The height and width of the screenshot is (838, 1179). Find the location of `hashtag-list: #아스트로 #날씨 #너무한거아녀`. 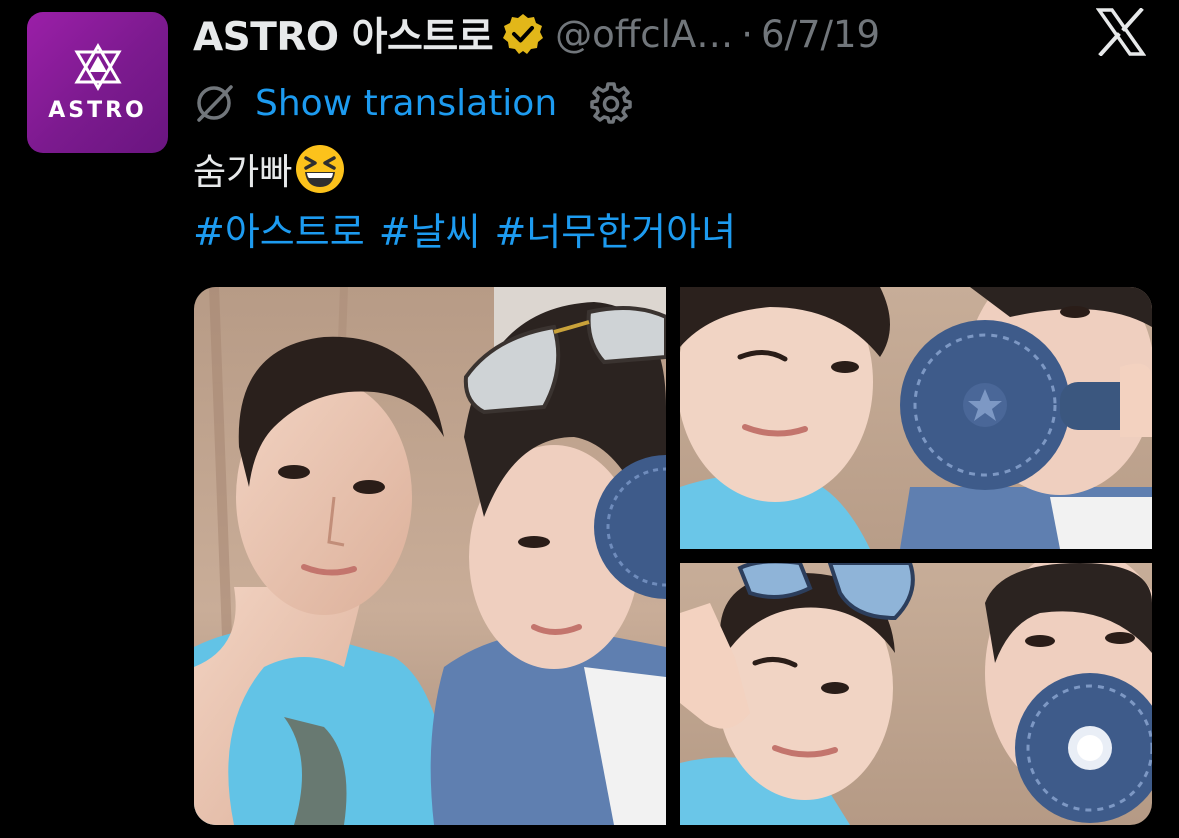

hashtag-list: #아스트로 #날씨 #너무한거아녀 is located at coordinates (471, 228).